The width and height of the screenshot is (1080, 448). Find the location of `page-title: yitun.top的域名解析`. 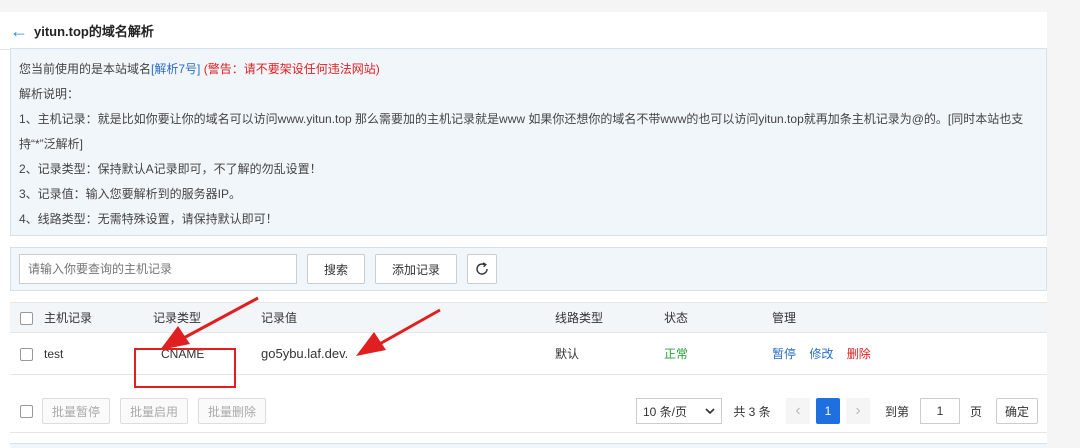

page-title: yitun.top的域名解析 is located at coordinates (94, 31).